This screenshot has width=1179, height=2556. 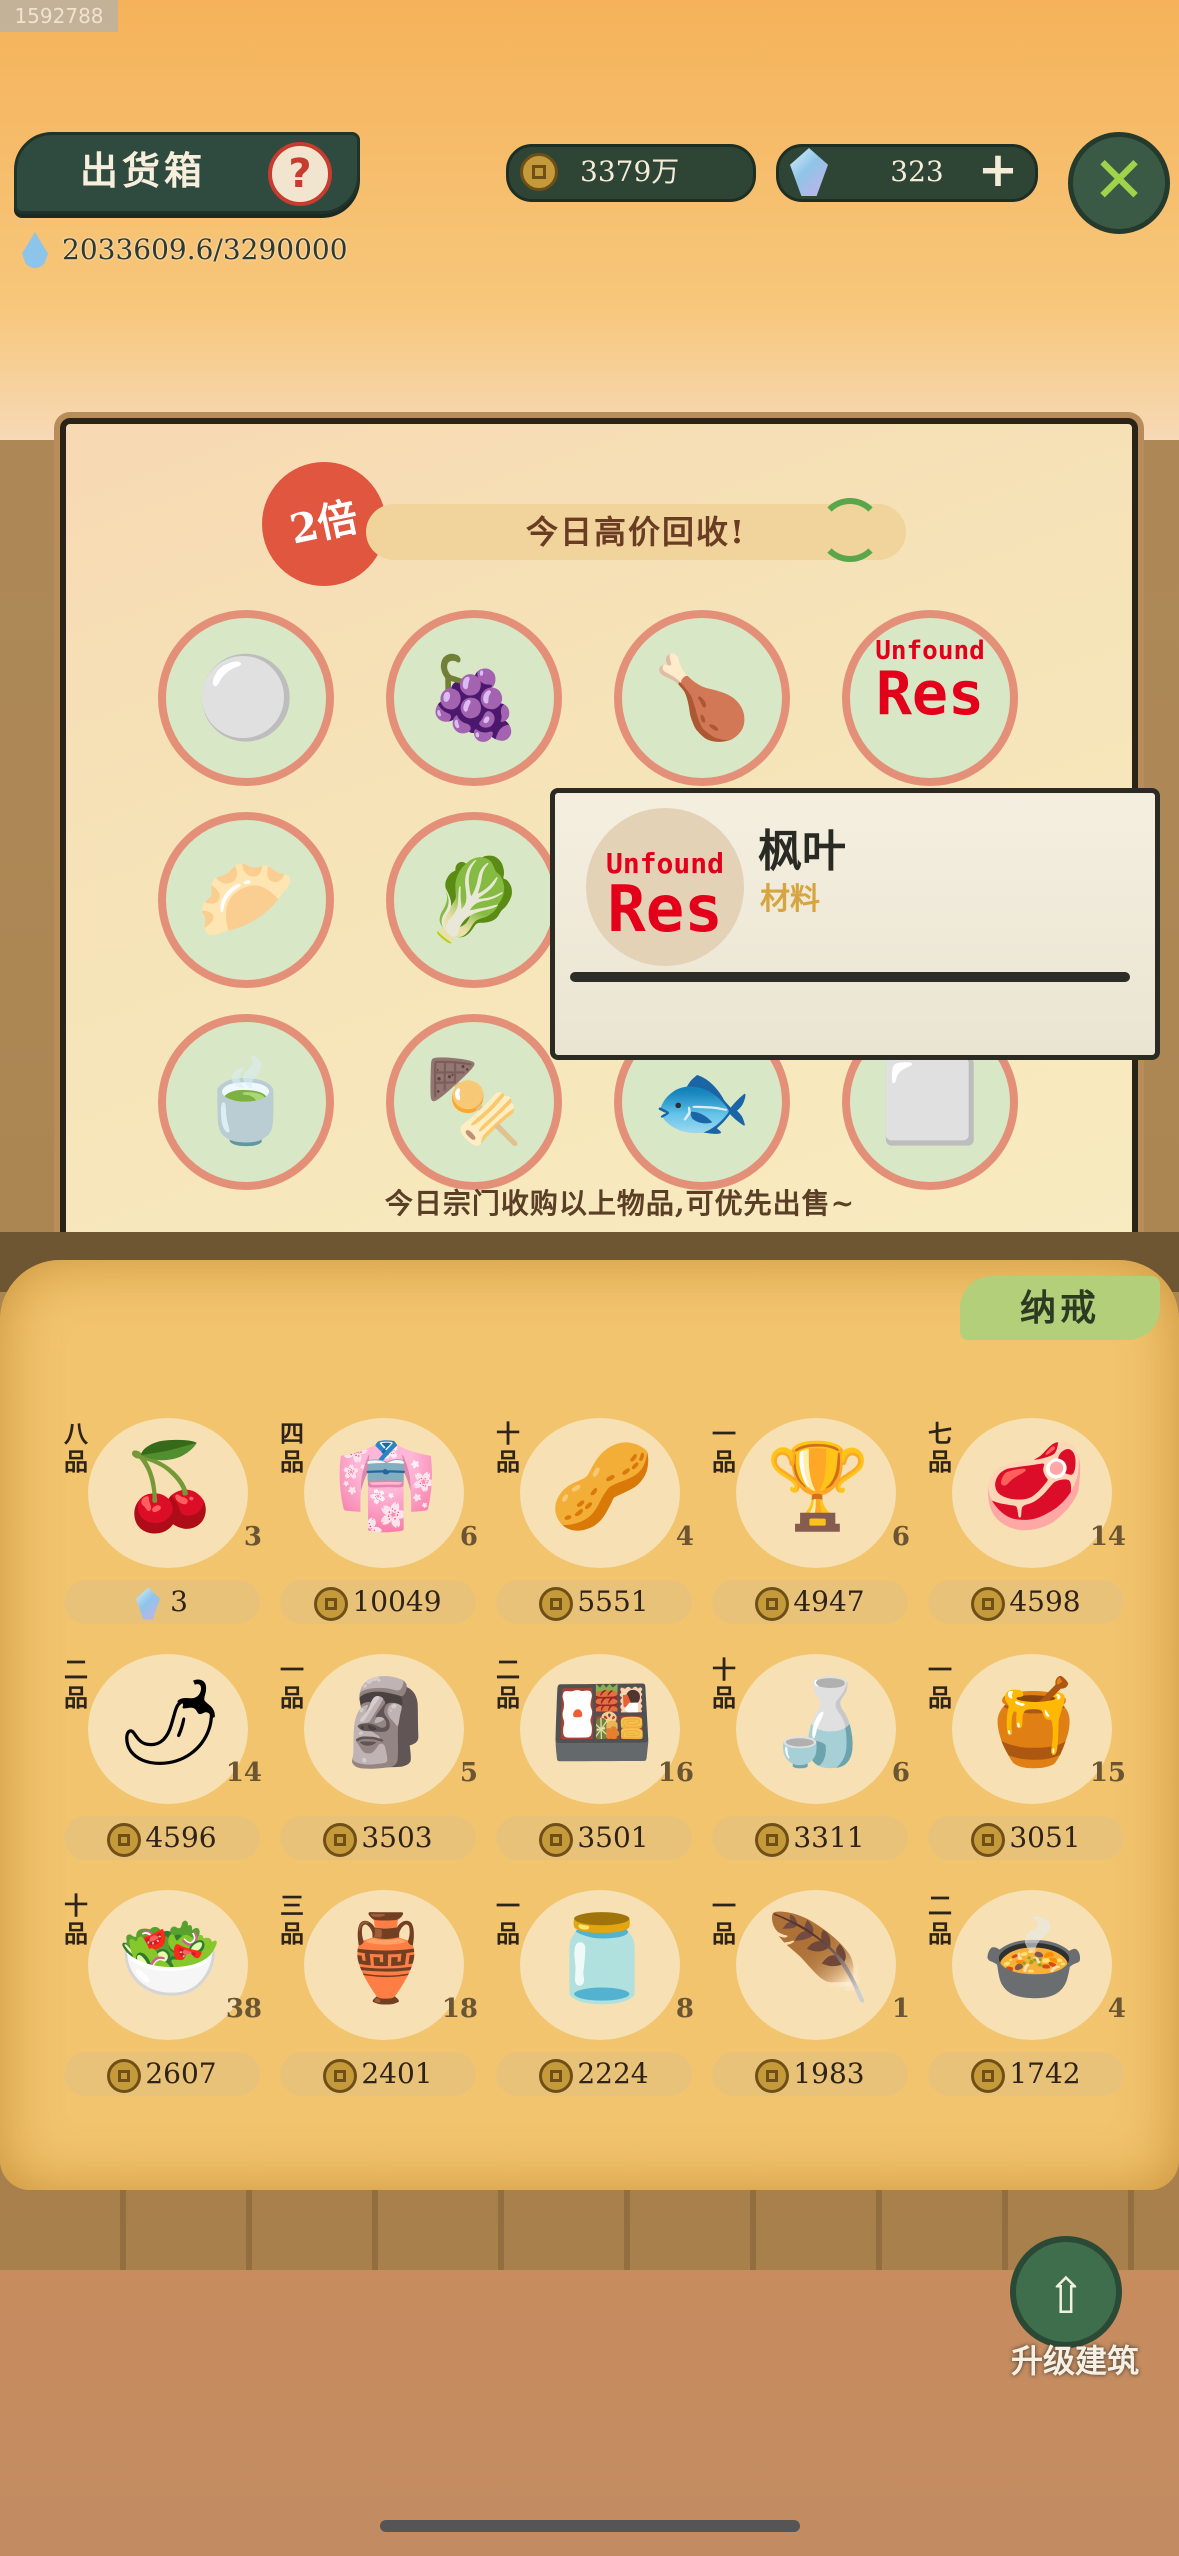 What do you see at coordinates (602, 1958) in the screenshot?
I see `wine-jar-icon: 🫙` at bounding box center [602, 1958].